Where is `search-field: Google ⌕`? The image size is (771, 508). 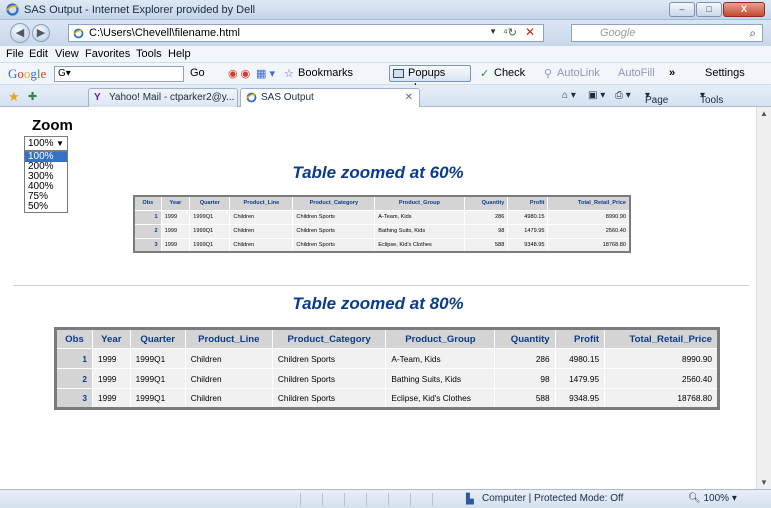 search-field: Google ⌕ is located at coordinates (667, 33).